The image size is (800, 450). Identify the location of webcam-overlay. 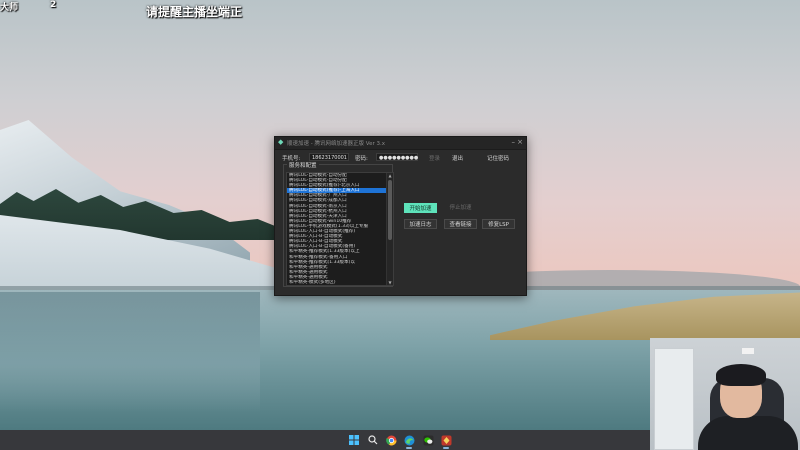
(725, 394).